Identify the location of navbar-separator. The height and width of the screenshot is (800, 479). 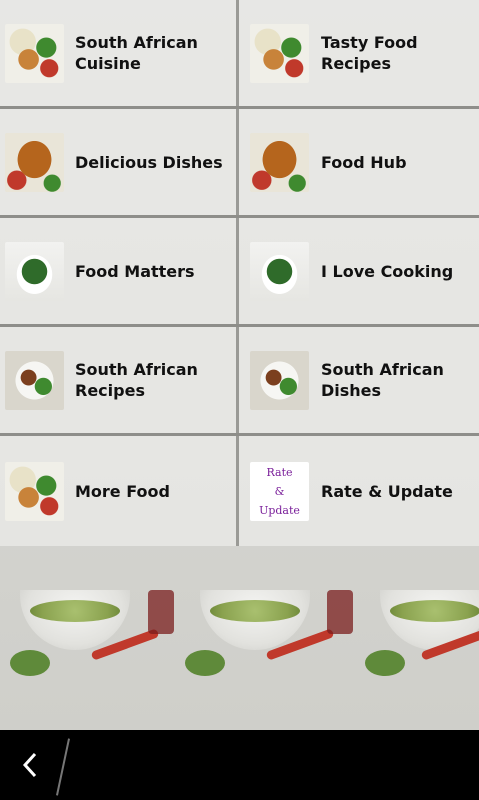
(63, 767).